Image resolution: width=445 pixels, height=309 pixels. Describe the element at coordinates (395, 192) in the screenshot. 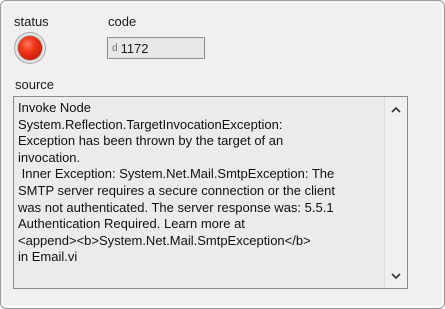

I see `vertical-scrollbar` at that location.